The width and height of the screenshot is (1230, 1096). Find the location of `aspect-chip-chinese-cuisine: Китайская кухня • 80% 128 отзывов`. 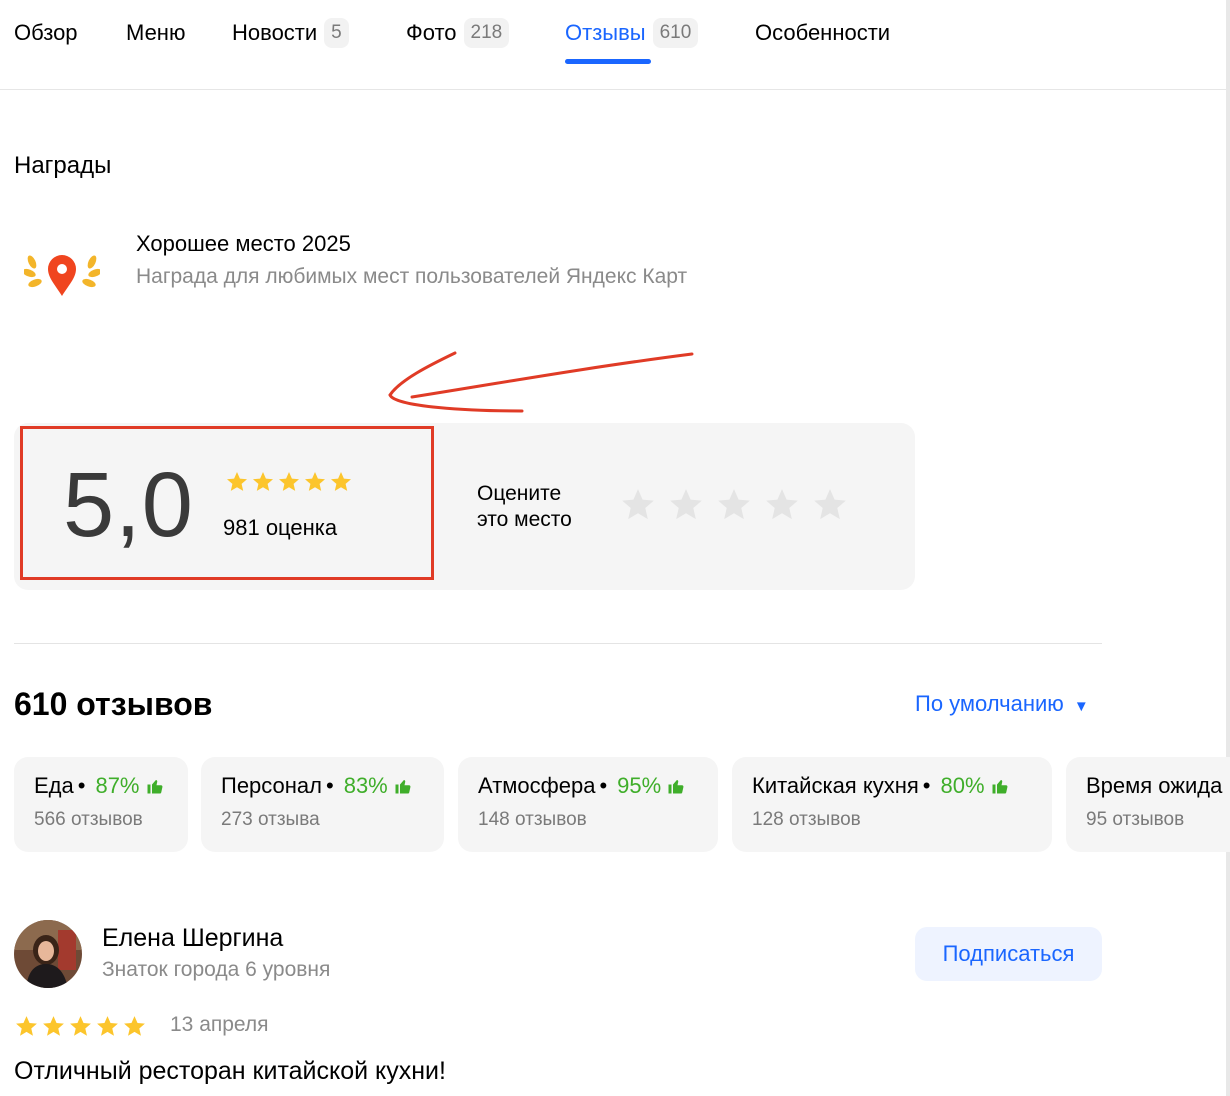

aspect-chip-chinese-cuisine: Китайская кухня • 80% 128 отзывов is located at coordinates (892, 804).